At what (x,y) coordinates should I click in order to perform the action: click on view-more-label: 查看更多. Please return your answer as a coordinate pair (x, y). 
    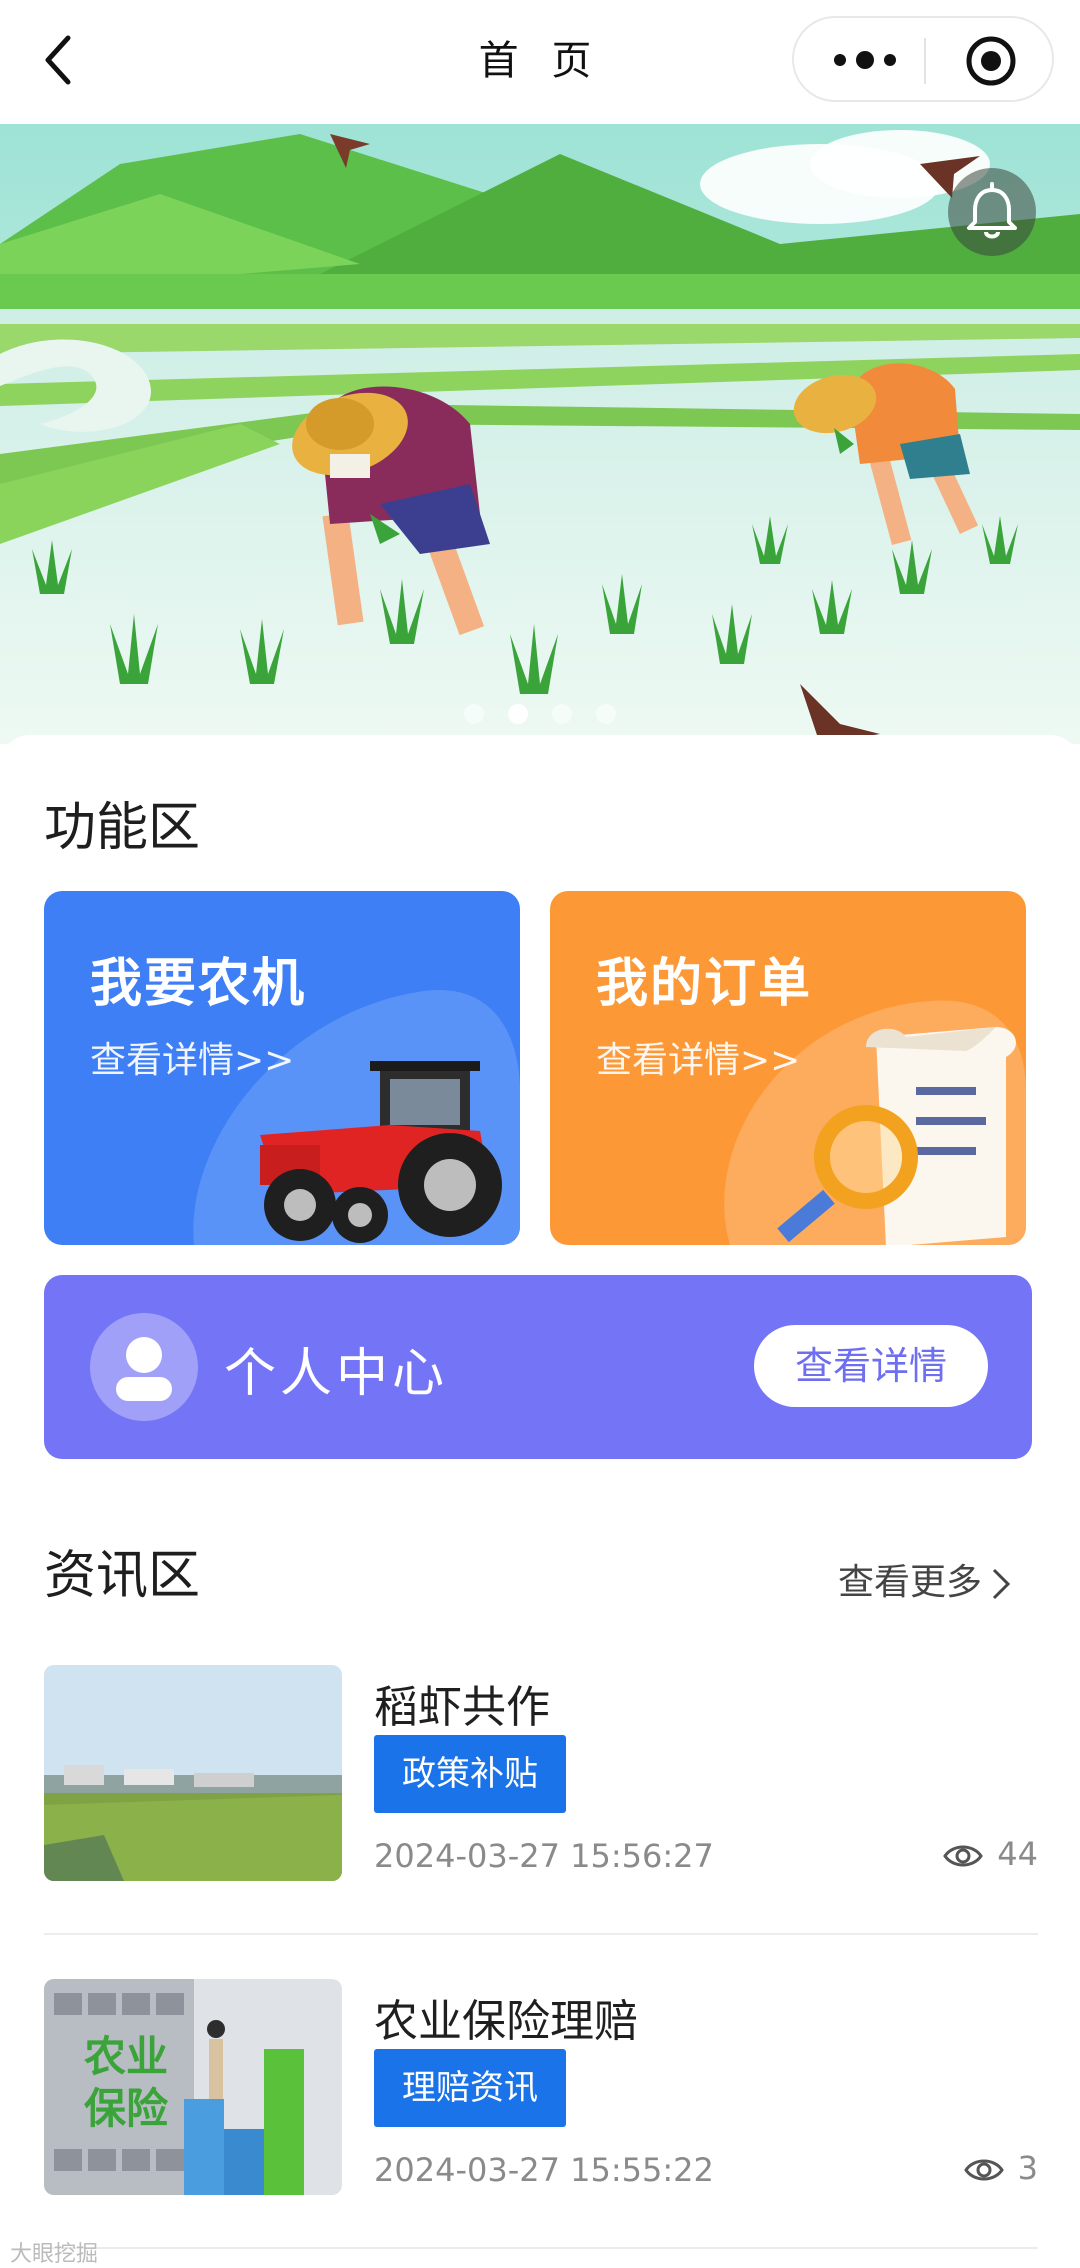
    Looking at the image, I should click on (910, 1582).